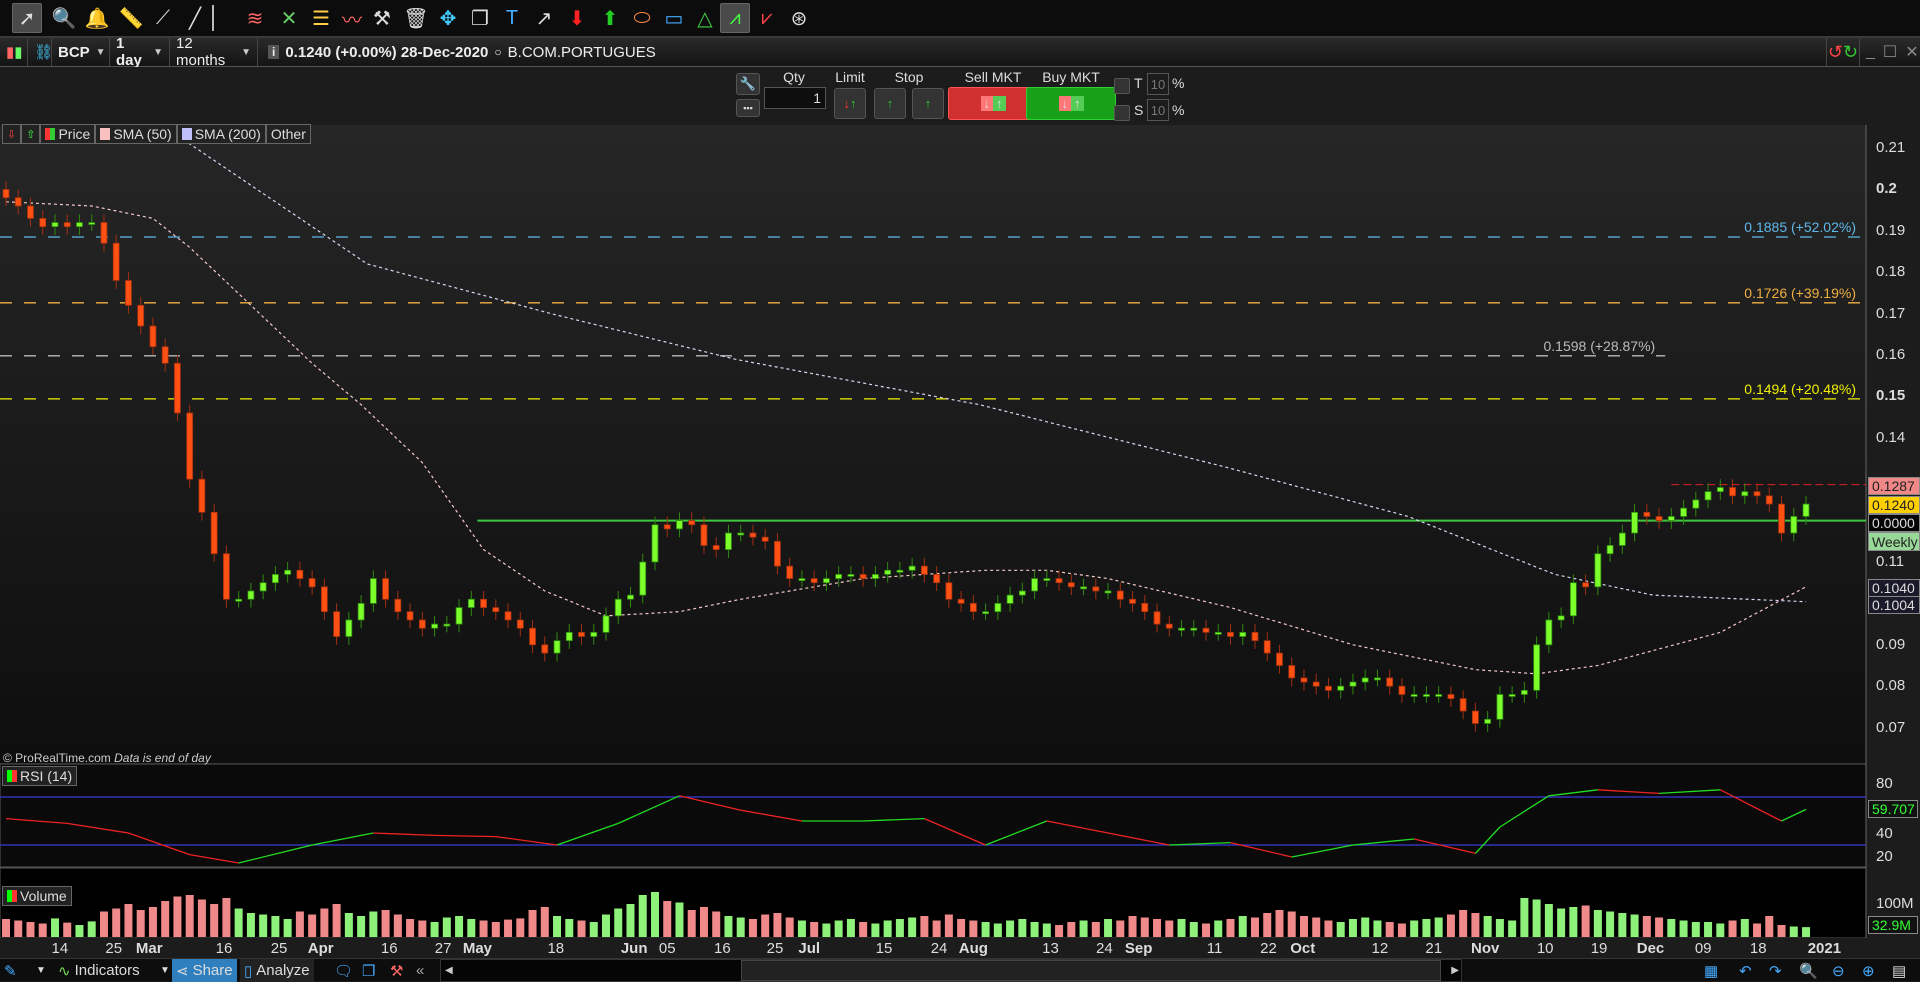 The height and width of the screenshot is (982, 1920). Describe the element at coordinates (449, 970) in the screenshot. I see `scroll-left-icon: ◀` at that location.